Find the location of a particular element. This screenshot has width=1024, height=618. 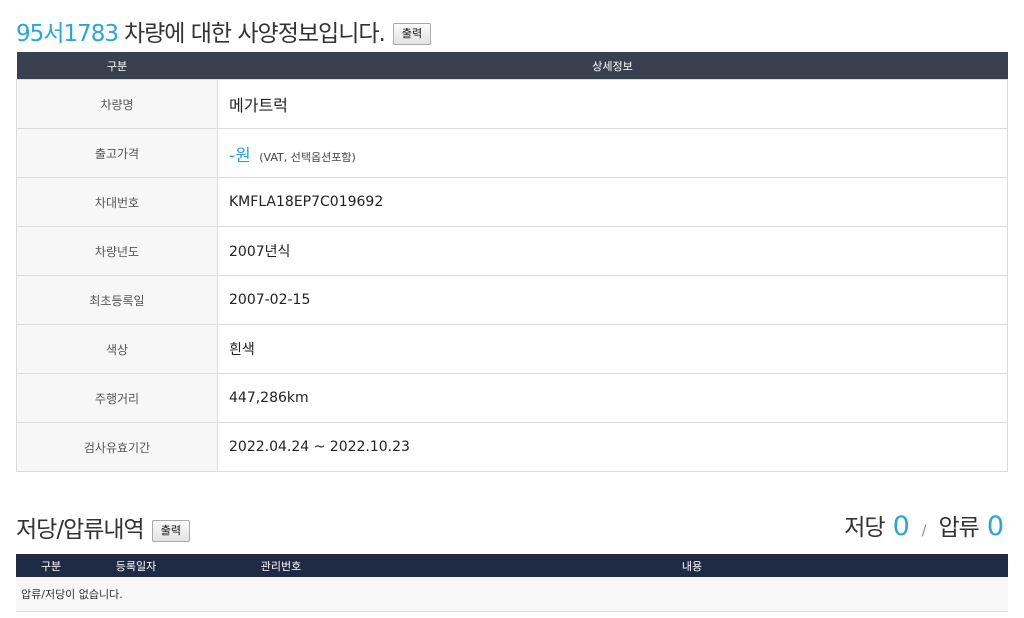

table-row: 최초등록일 2007-02-15 is located at coordinates (512, 300).